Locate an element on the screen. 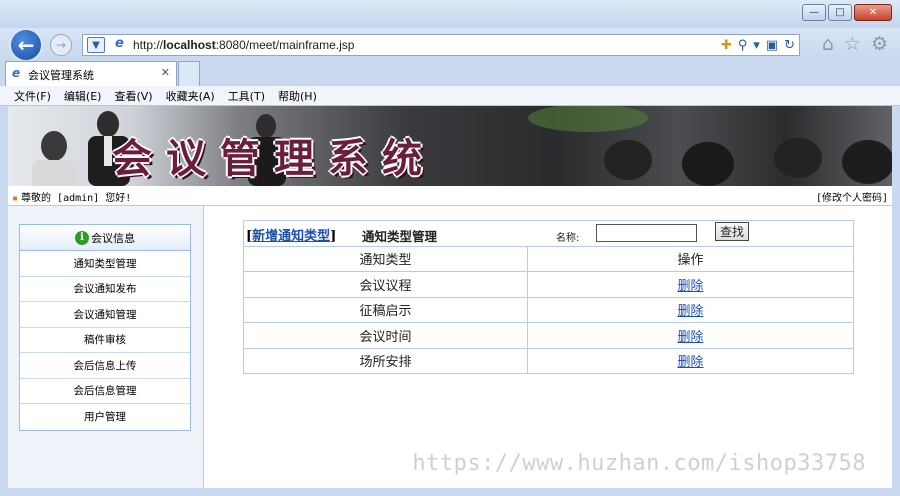 The width and height of the screenshot is (900, 496). table-row: 会议议程 删除 is located at coordinates (548, 284).